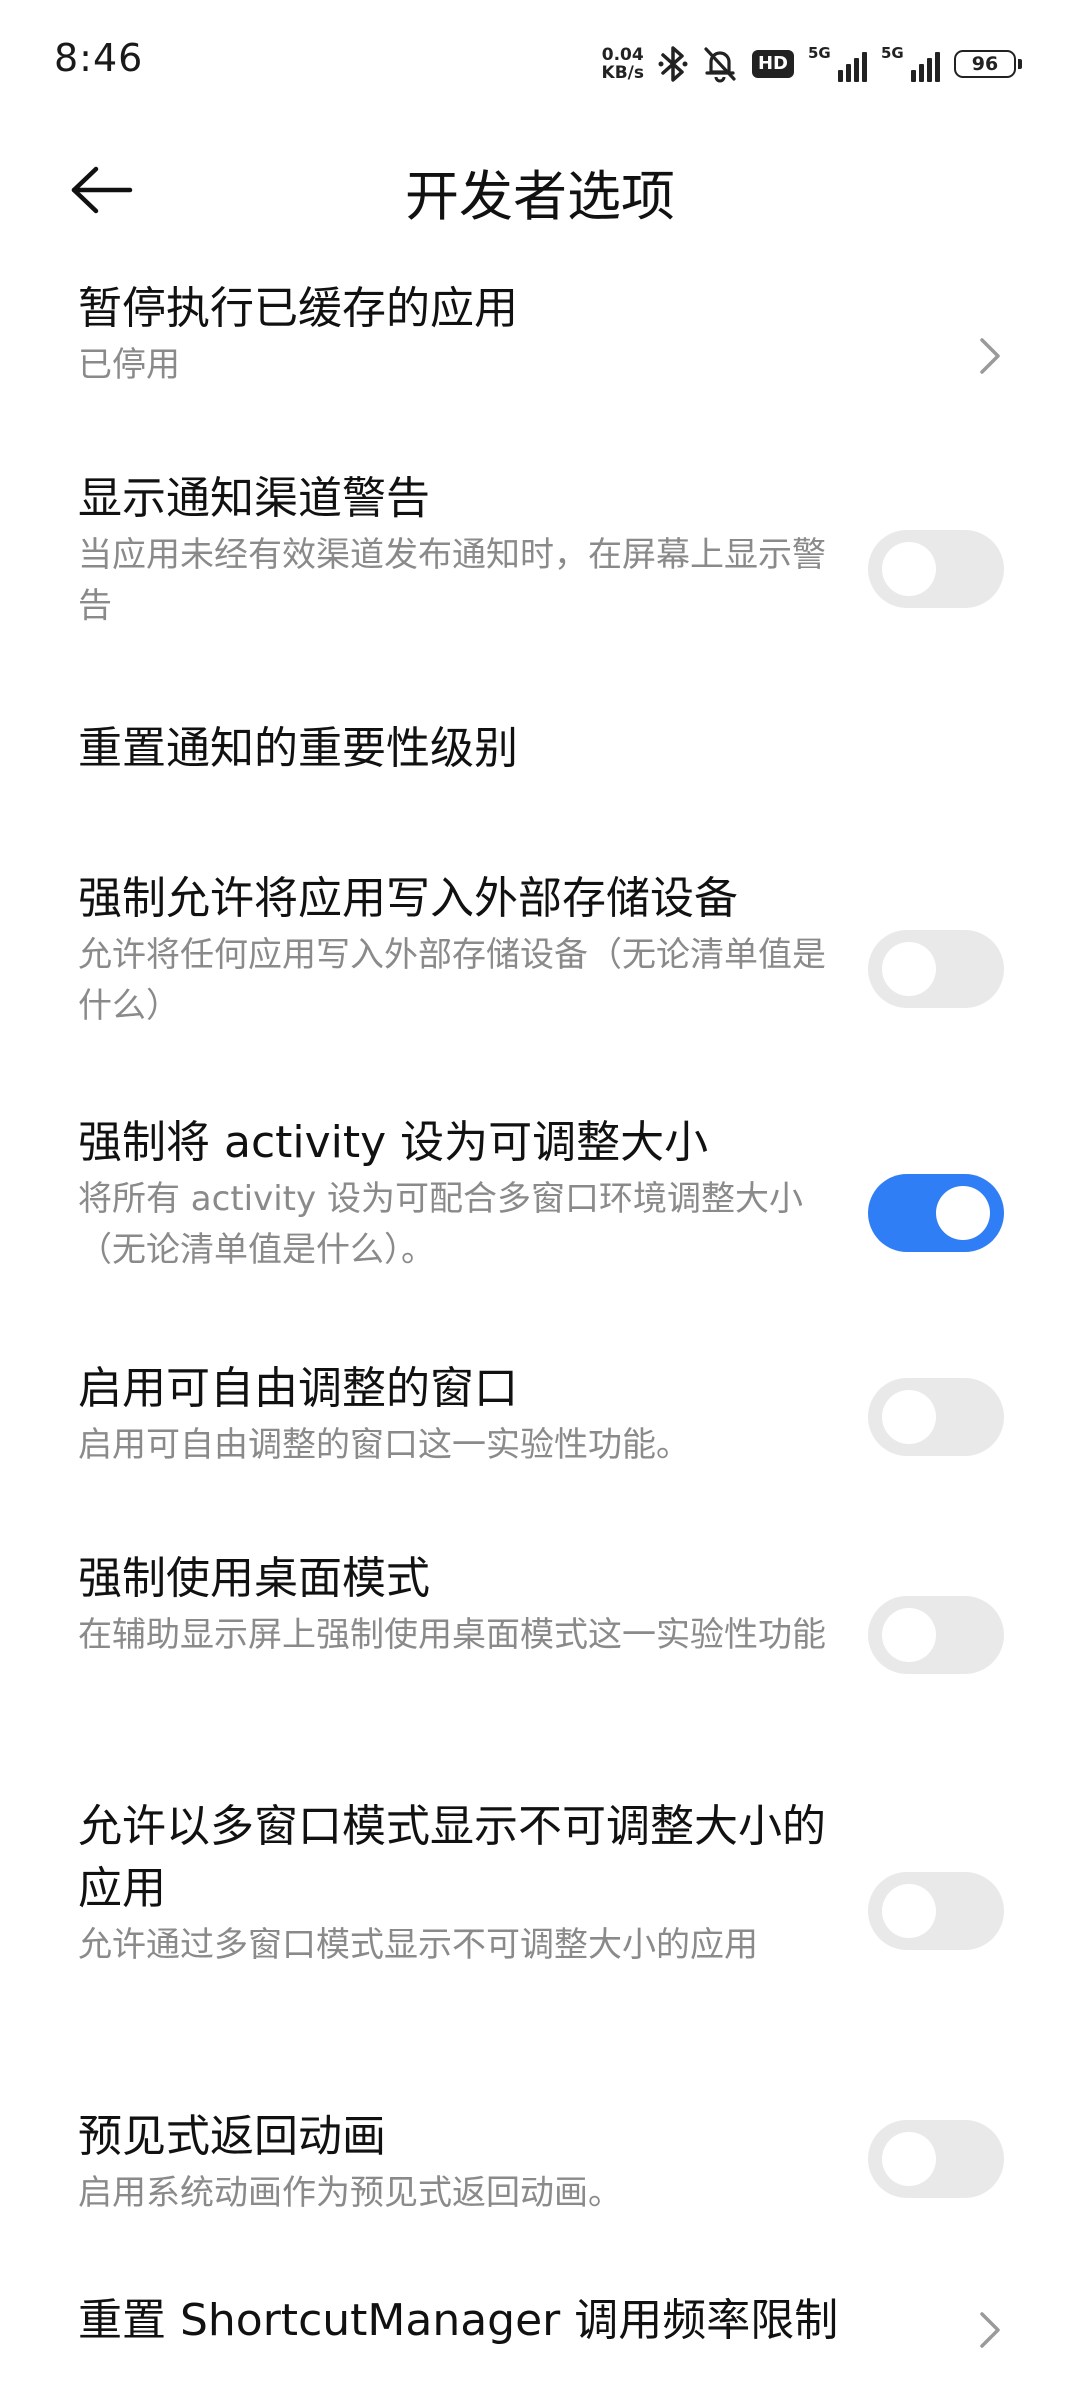 The width and height of the screenshot is (1080, 2403). Describe the element at coordinates (540, 758) in the screenshot. I see `setting-reset-notification-importance: 重置通知的重要性级别` at that location.